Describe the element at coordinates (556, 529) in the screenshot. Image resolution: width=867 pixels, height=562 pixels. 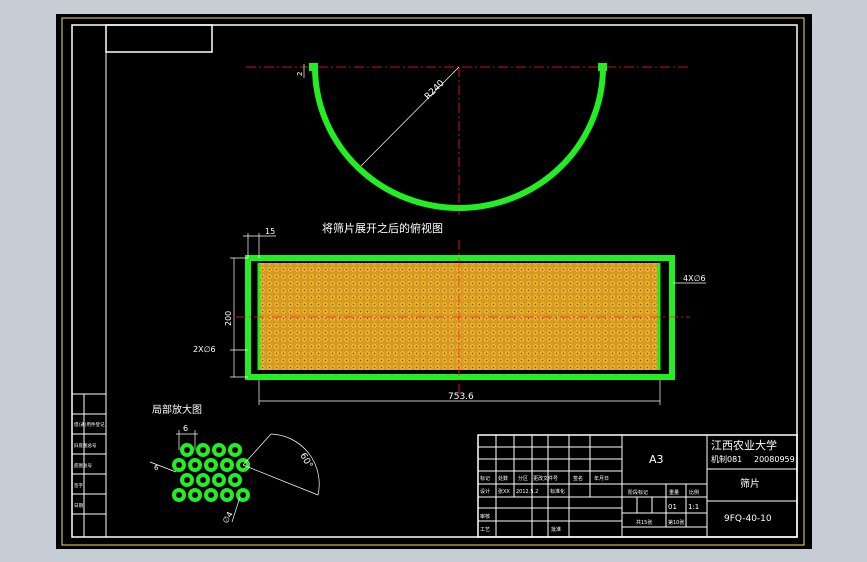
I see `hdr-approve: 批准` at that location.